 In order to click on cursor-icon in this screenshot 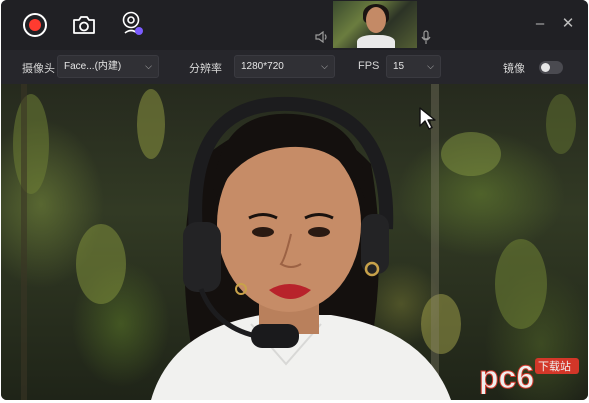, I will do `click(427, 118)`.